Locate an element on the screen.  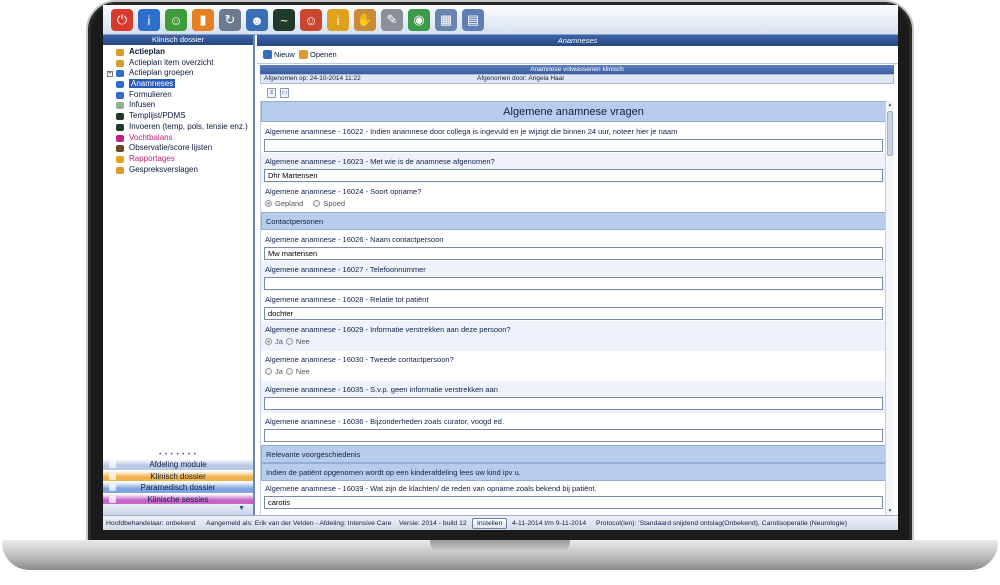
expand-icon: + is located at coordinates (110, 74).